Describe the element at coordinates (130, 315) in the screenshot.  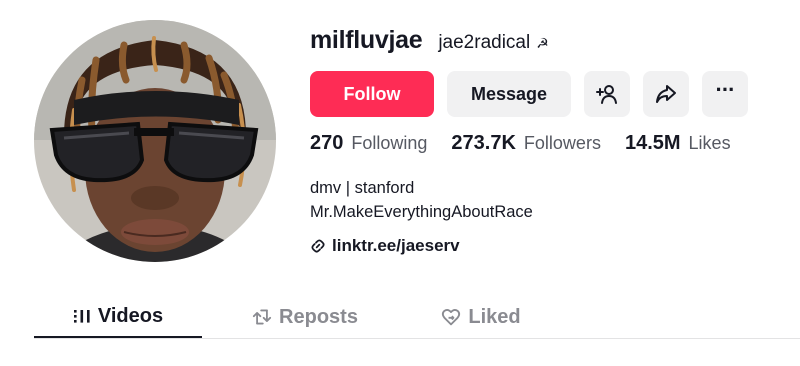
I see `tab-videos-label: Videos` at that location.